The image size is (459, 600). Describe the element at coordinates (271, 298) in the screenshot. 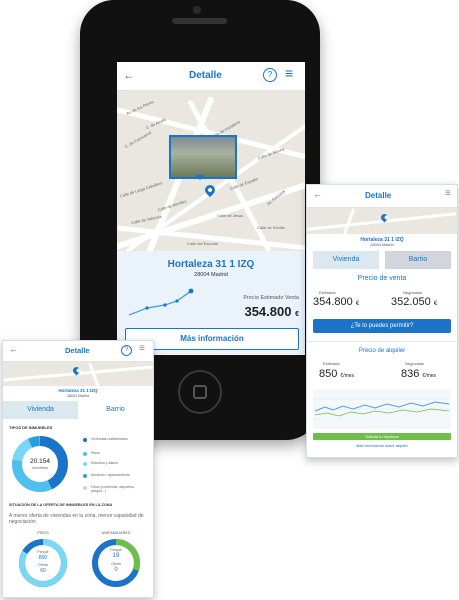

I see `price-label: Precio Estimado Venta` at that location.